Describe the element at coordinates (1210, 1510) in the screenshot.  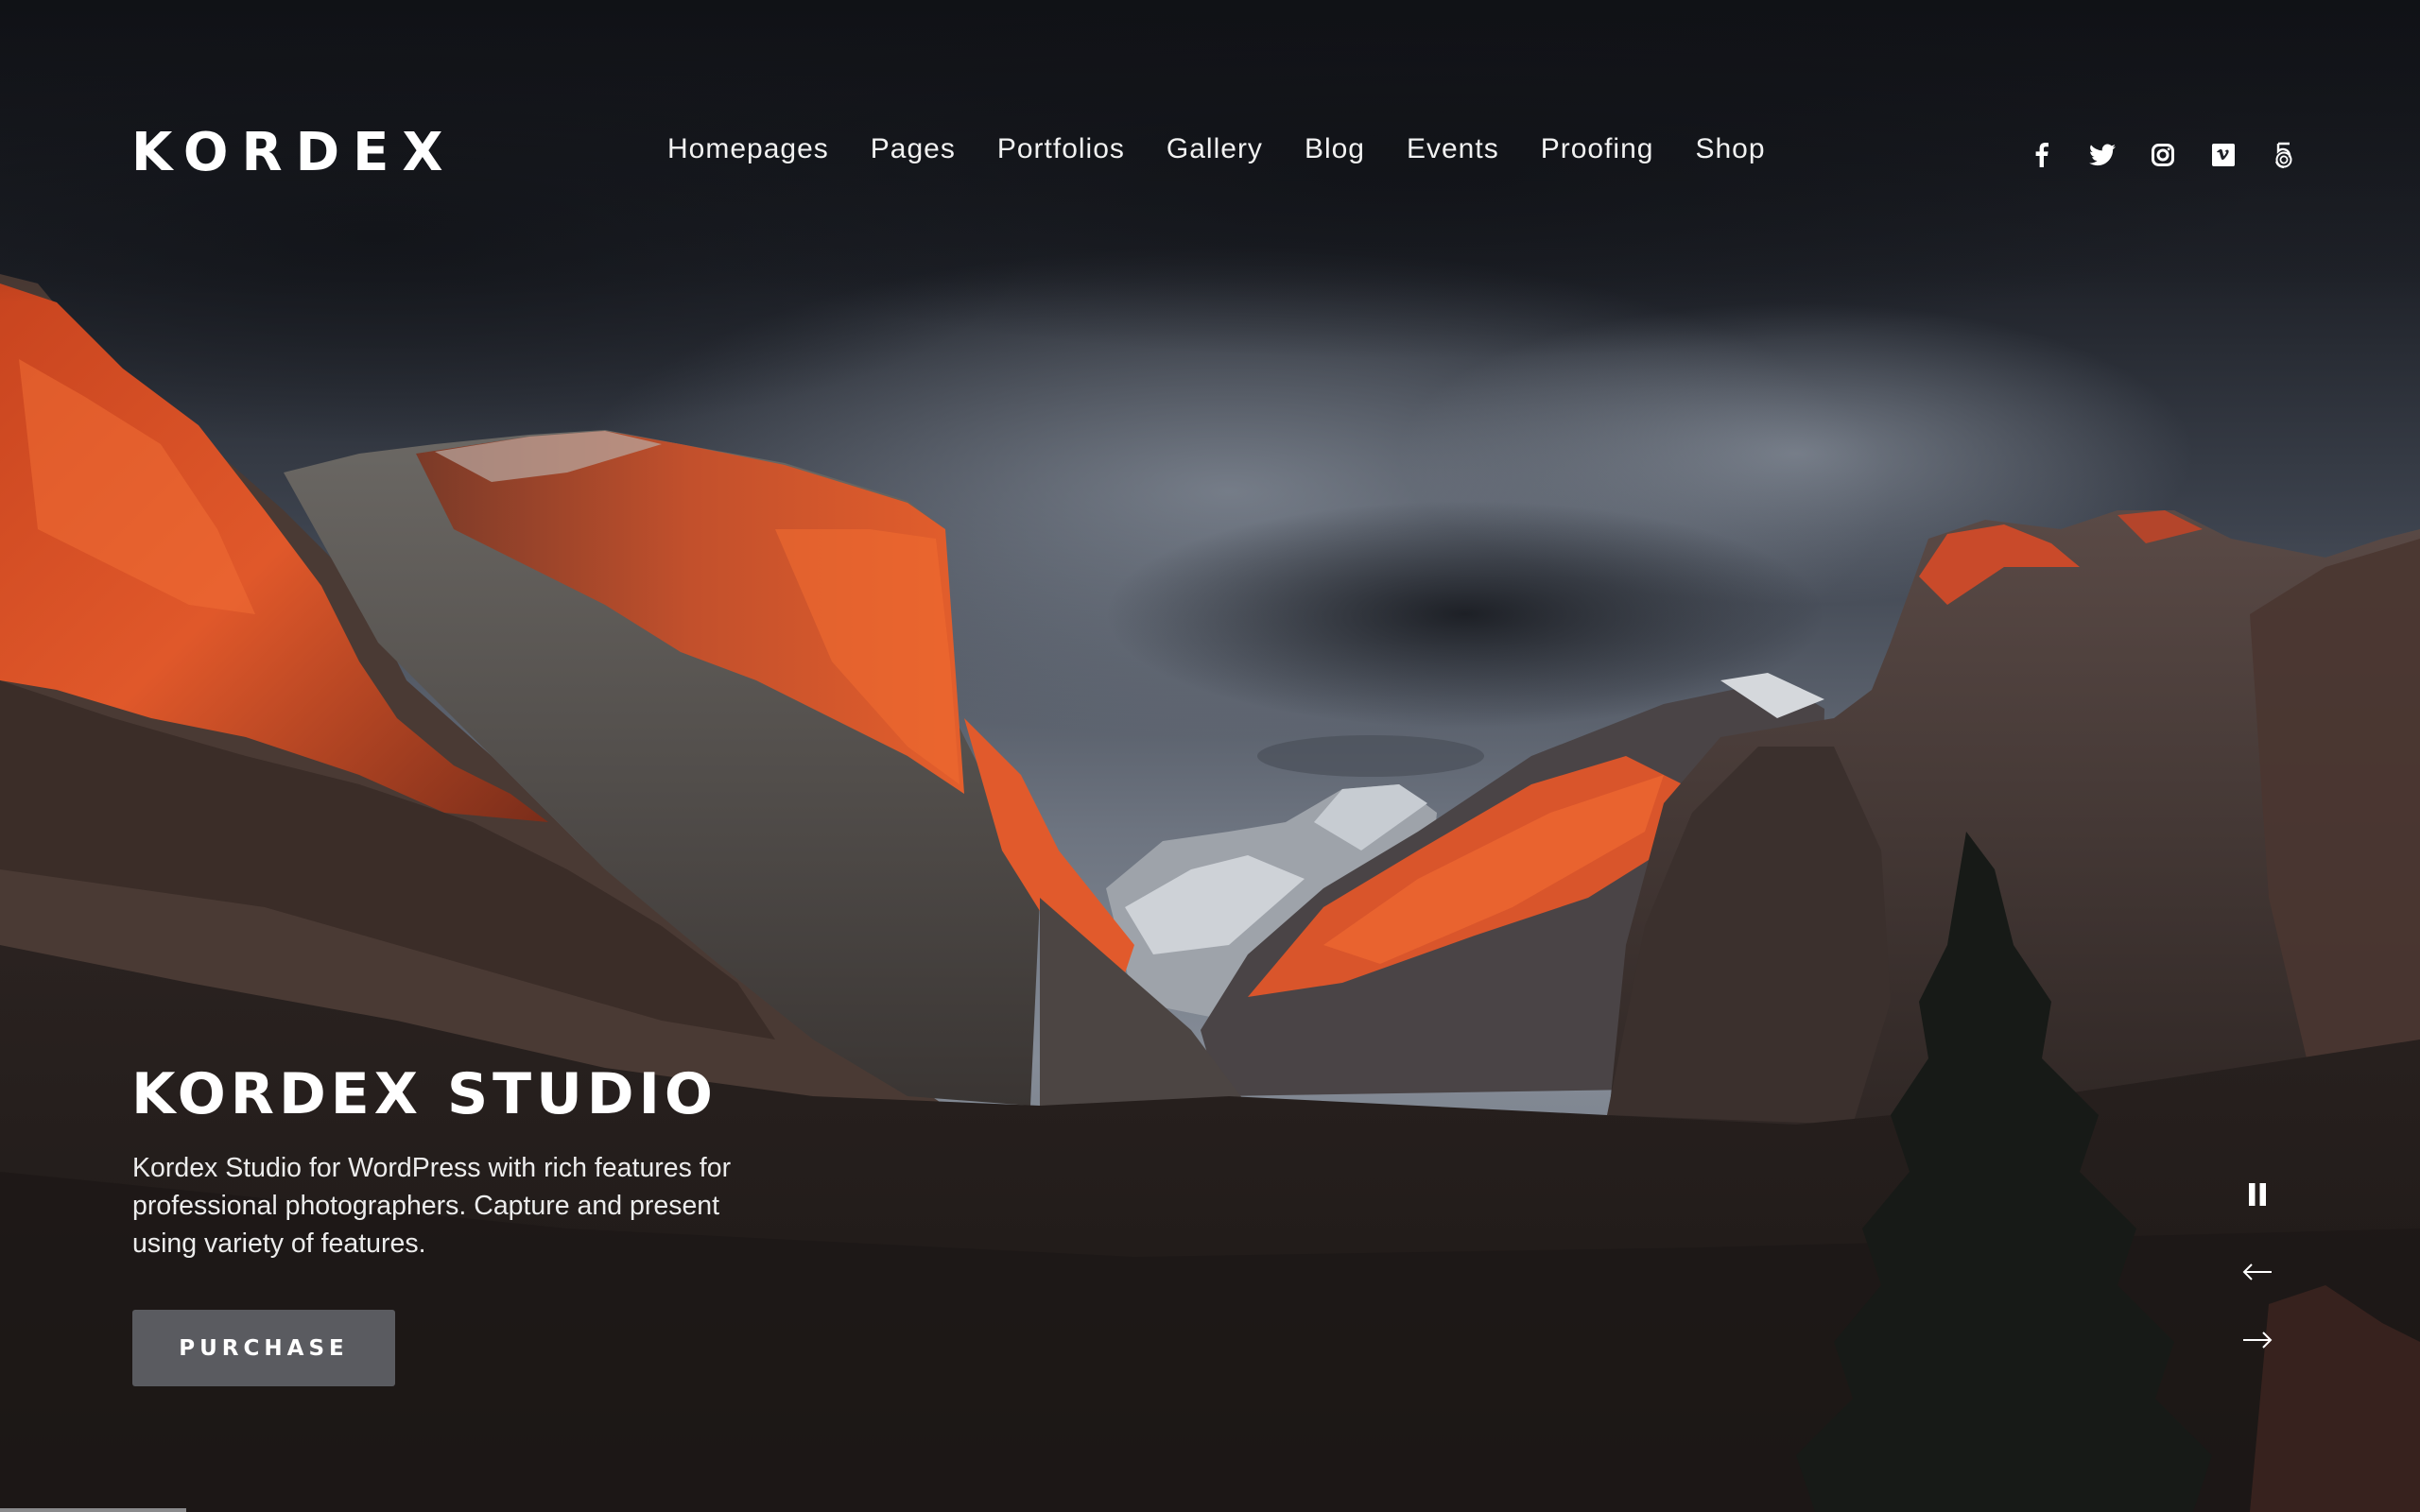
I see `slide-progress-bar` at that location.